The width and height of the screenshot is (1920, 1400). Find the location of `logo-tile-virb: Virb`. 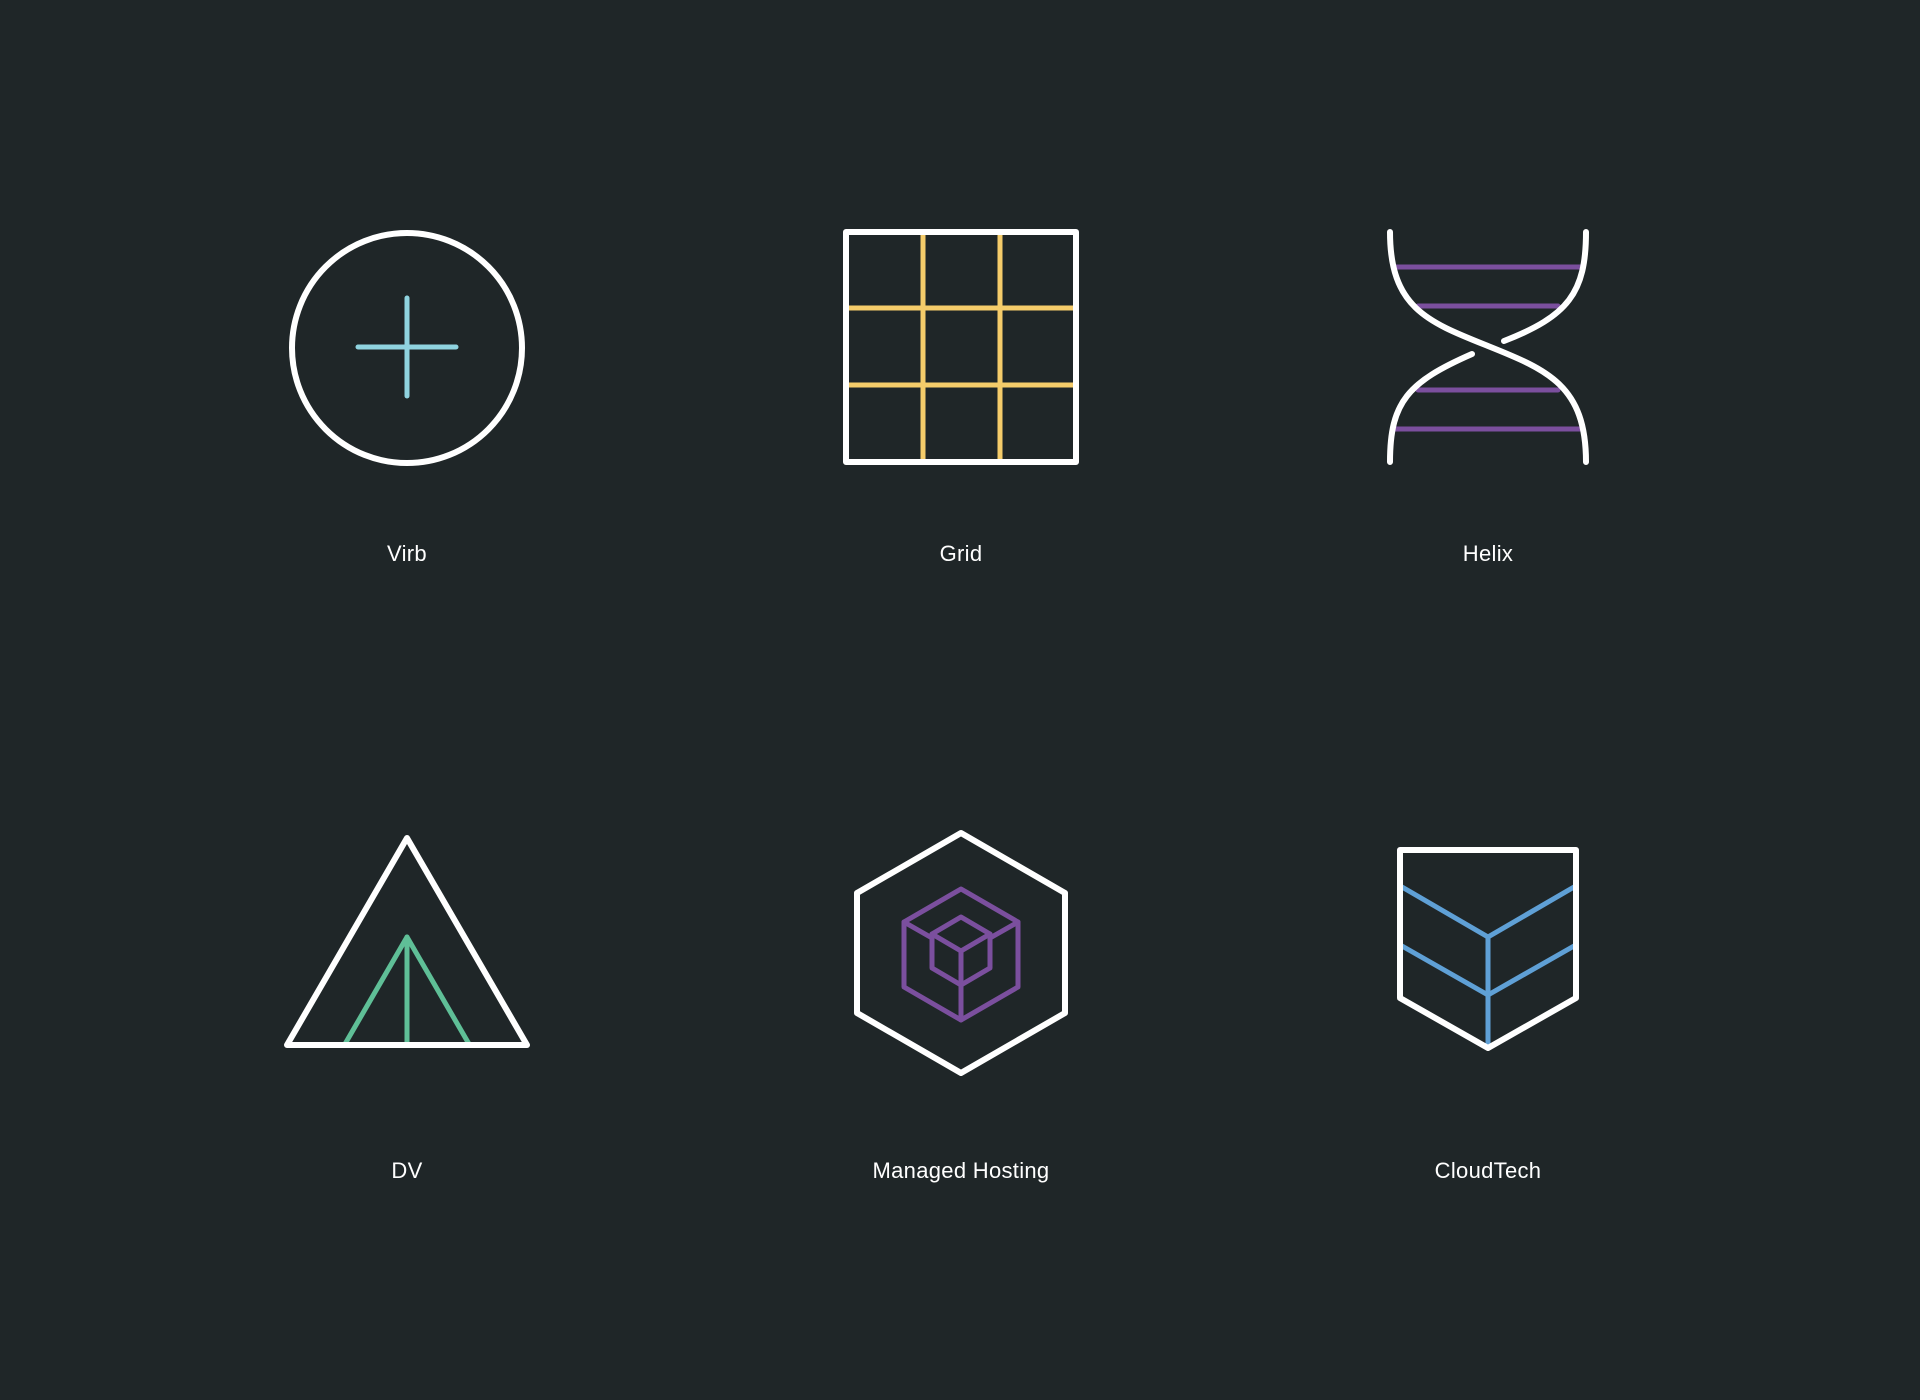

logo-tile-virb: Virb is located at coordinates (407, 388).